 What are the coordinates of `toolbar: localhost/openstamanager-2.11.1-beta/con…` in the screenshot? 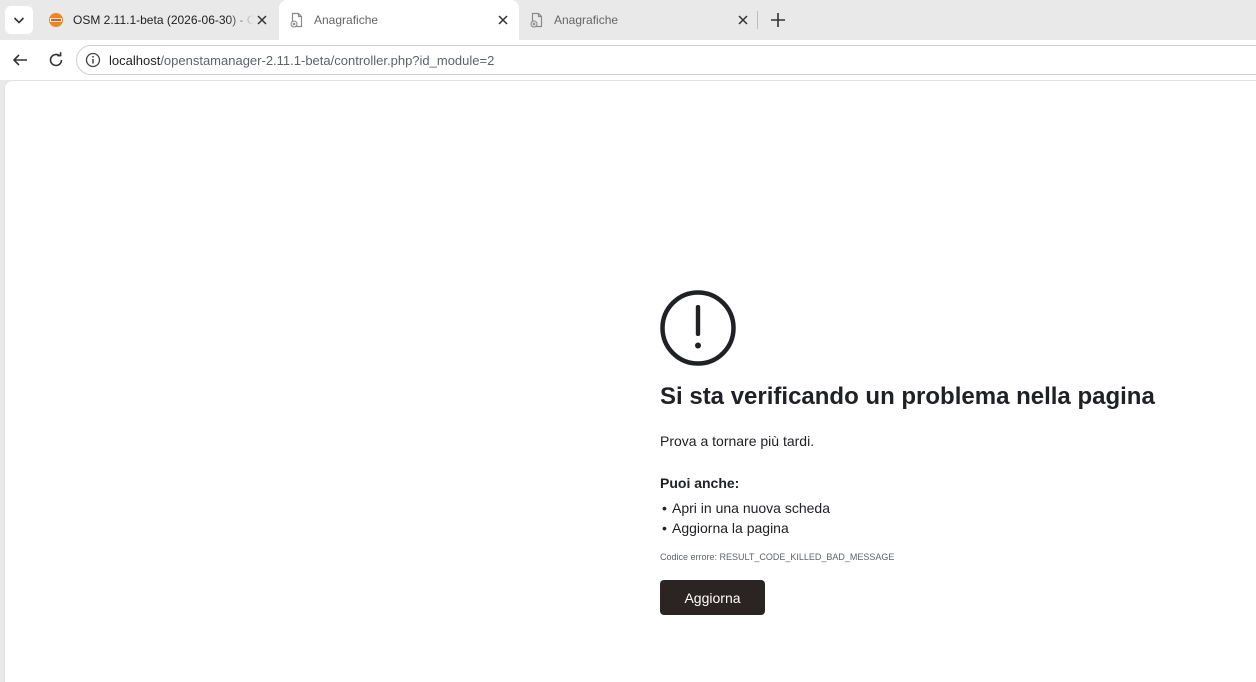 It's located at (628, 60).